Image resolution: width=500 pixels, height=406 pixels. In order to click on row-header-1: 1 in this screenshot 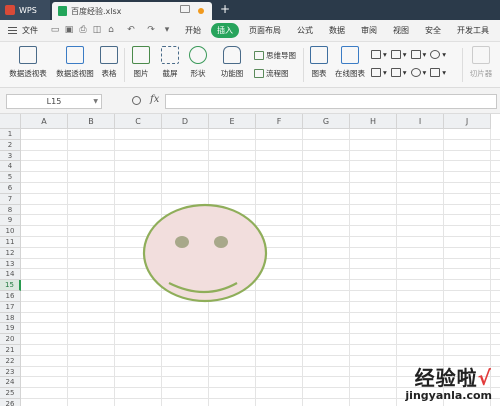, I will do `click(10, 134)`.